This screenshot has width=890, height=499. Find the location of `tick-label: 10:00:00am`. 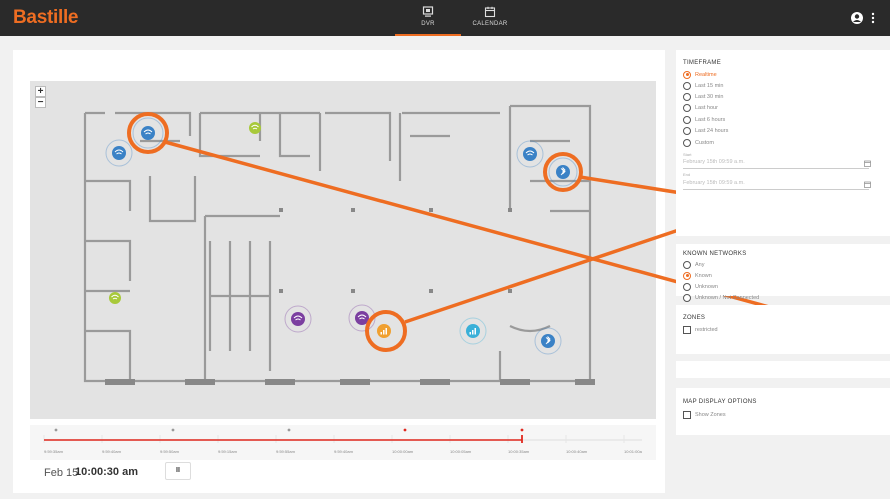

tick-label: 10:00:00am is located at coordinates (403, 451).